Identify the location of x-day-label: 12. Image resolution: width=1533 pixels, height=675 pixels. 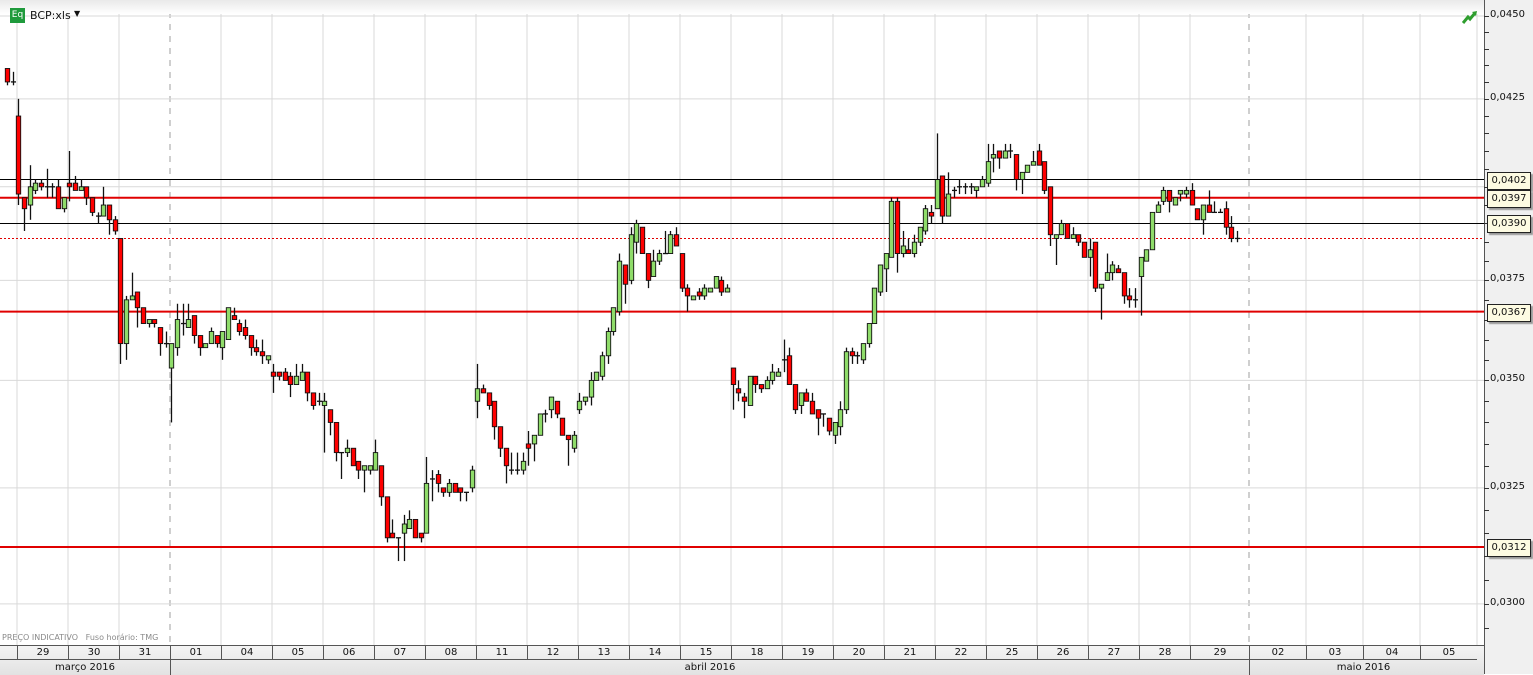
(552, 653).